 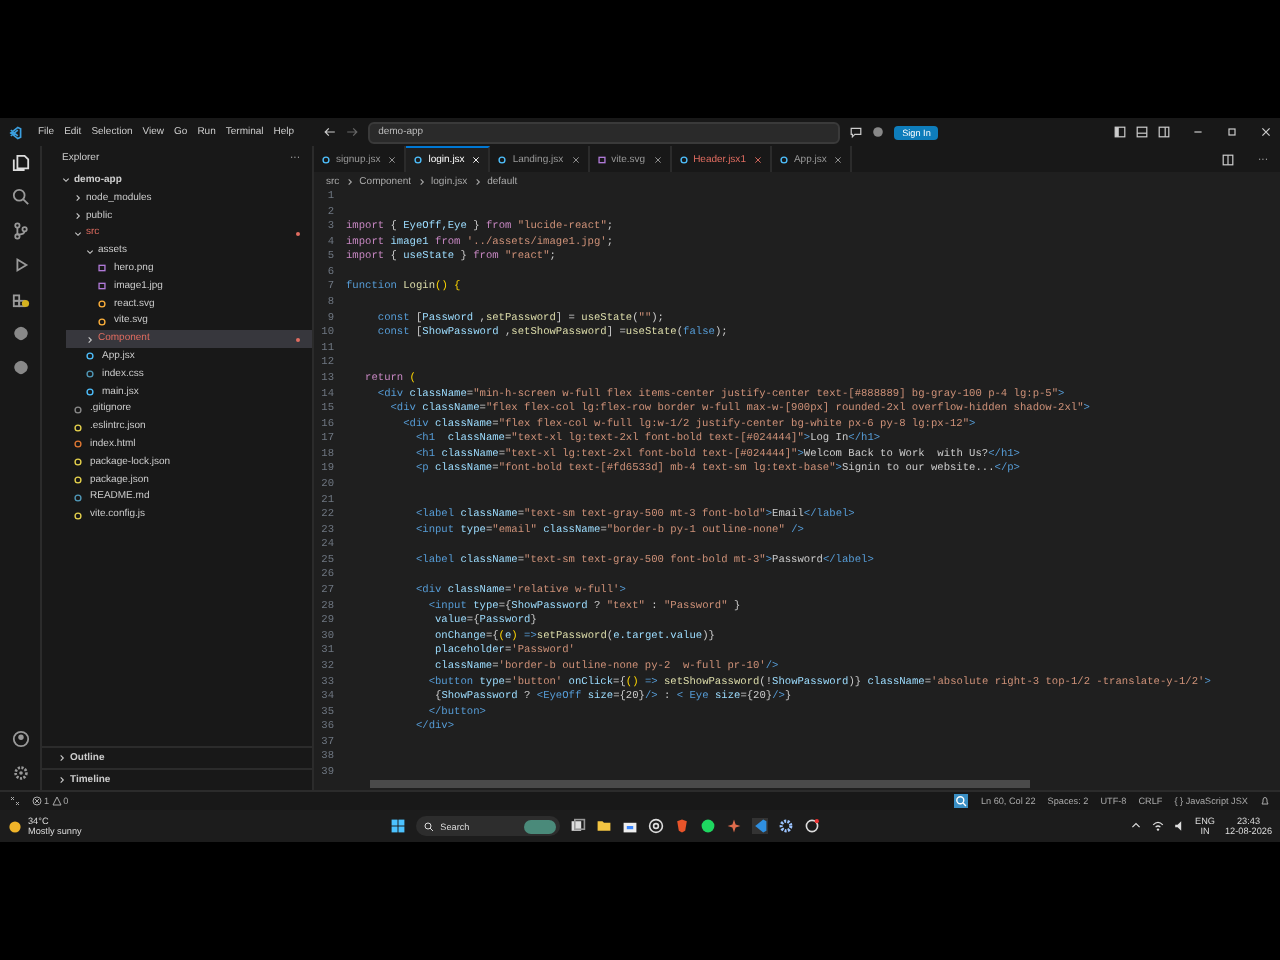 I want to click on sun-icon, so click(x=15, y=826).